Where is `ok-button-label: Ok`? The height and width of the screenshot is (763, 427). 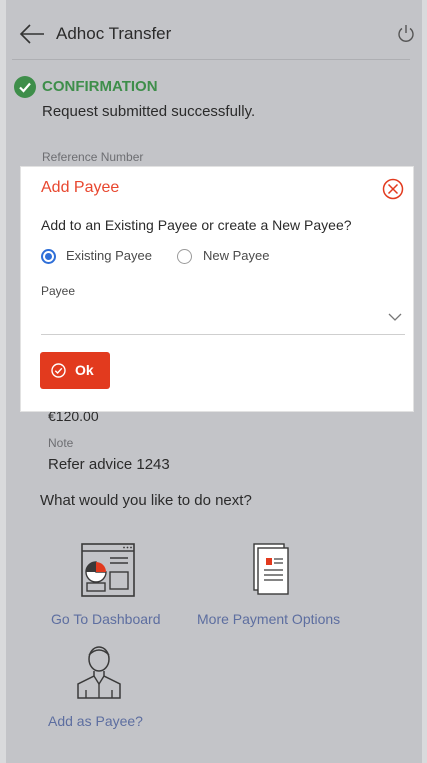 ok-button-label: Ok is located at coordinates (84, 370).